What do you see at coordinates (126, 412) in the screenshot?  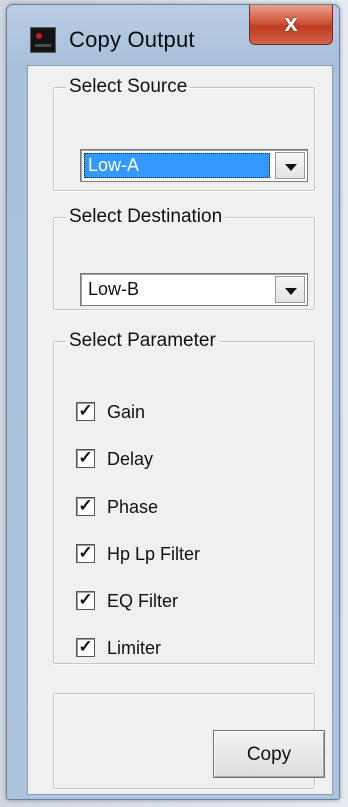 I see `gain-label: Gain` at bounding box center [126, 412].